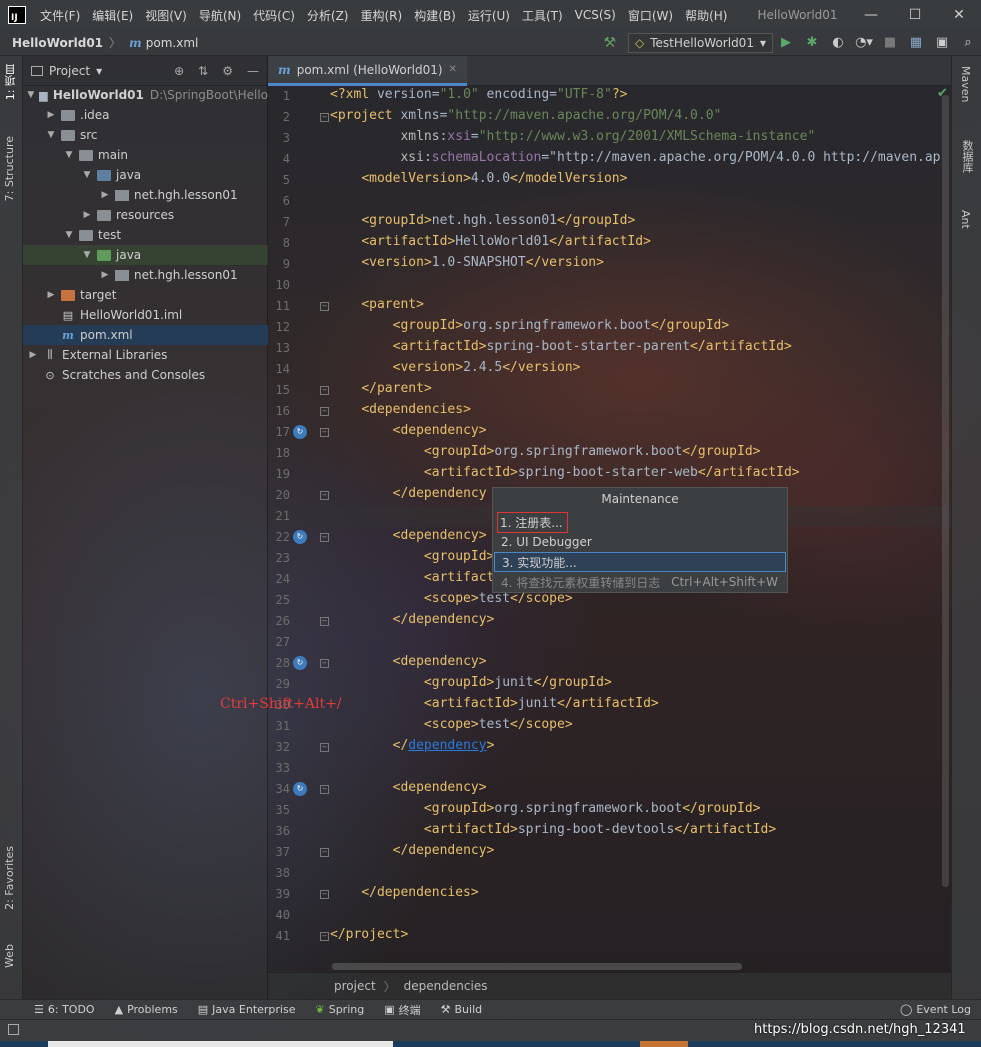 Image resolution: width=981 pixels, height=1047 pixels. I want to click on run-icon: ▶, so click(786, 42).